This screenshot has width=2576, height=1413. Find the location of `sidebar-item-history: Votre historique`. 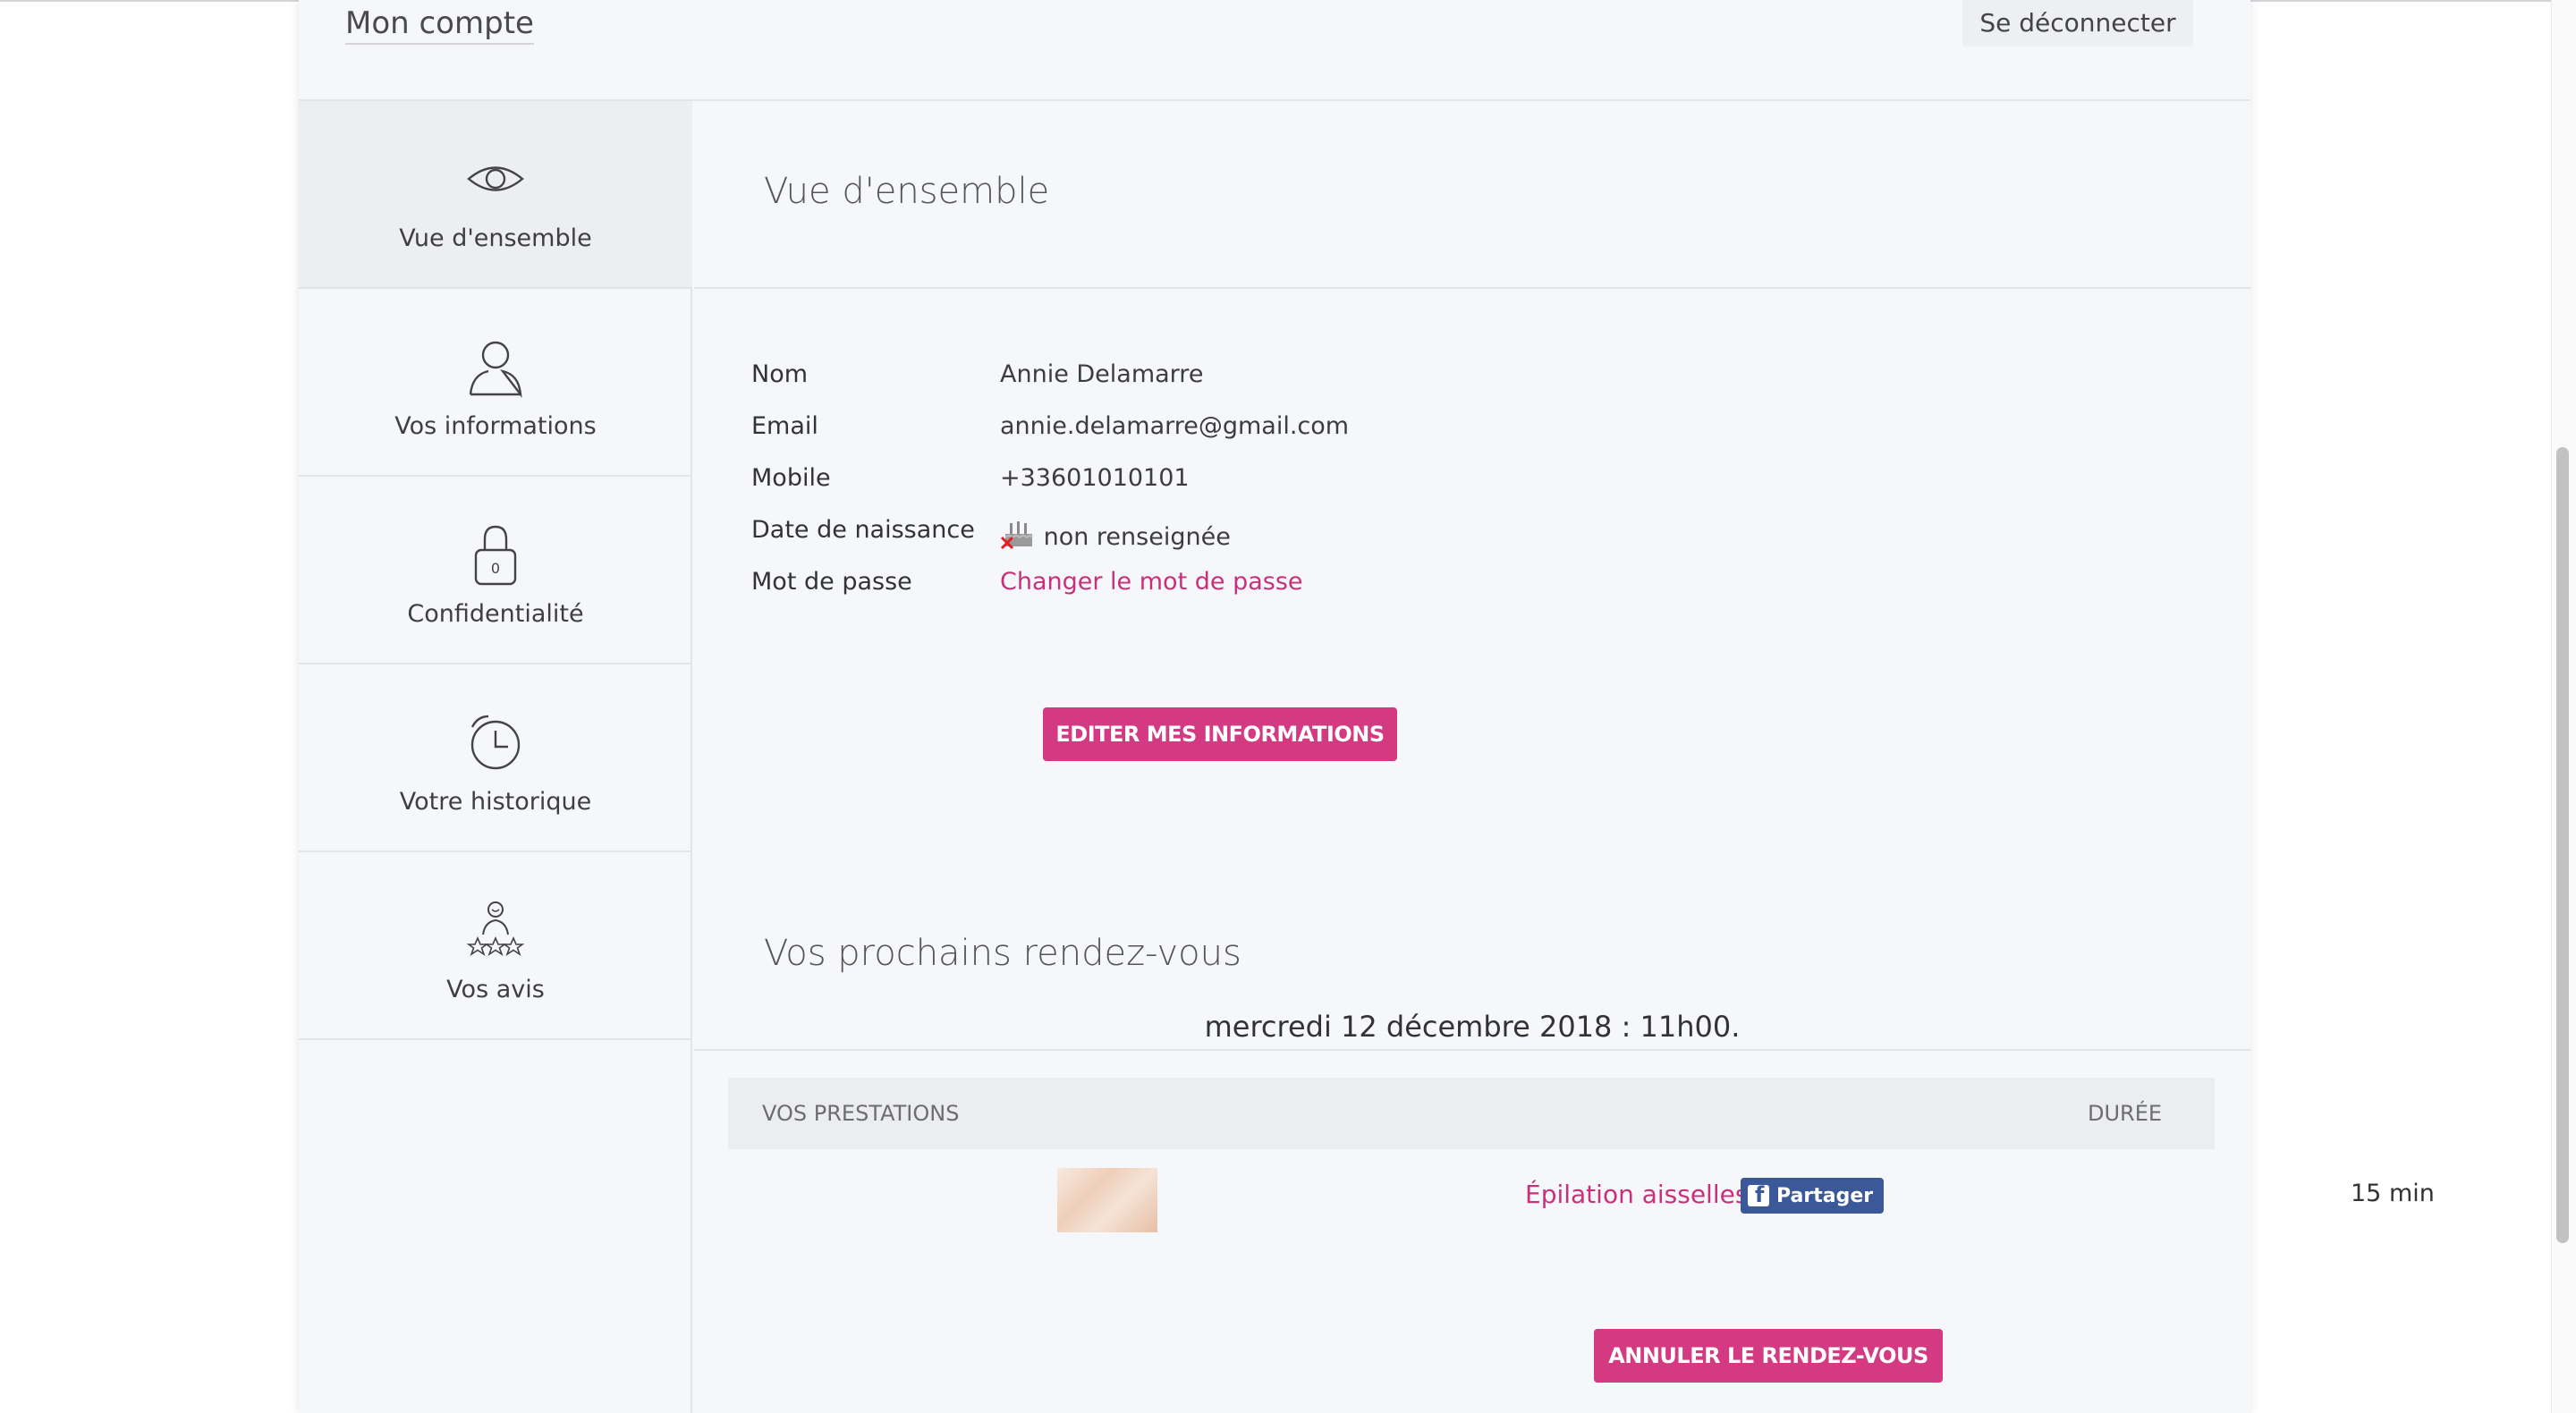

sidebar-item-history: Votre historique is located at coordinates (495, 758).